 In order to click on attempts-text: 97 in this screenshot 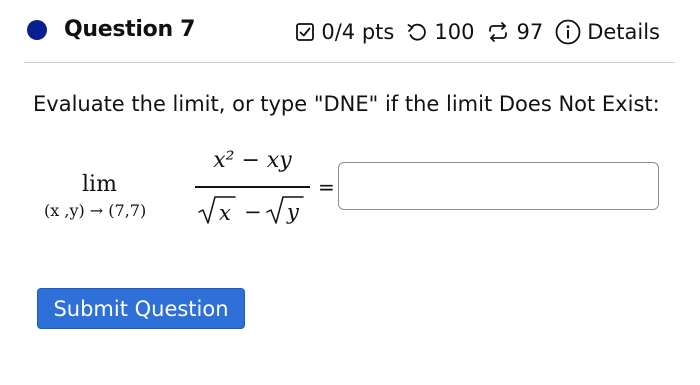, I will do `click(530, 32)`.